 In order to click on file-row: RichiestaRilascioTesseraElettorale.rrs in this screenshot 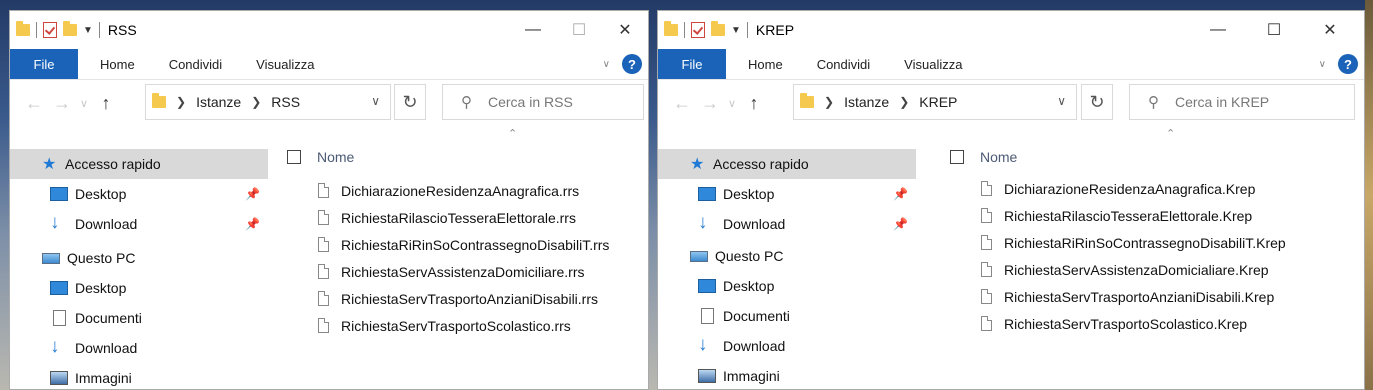, I will do `click(463, 217)`.